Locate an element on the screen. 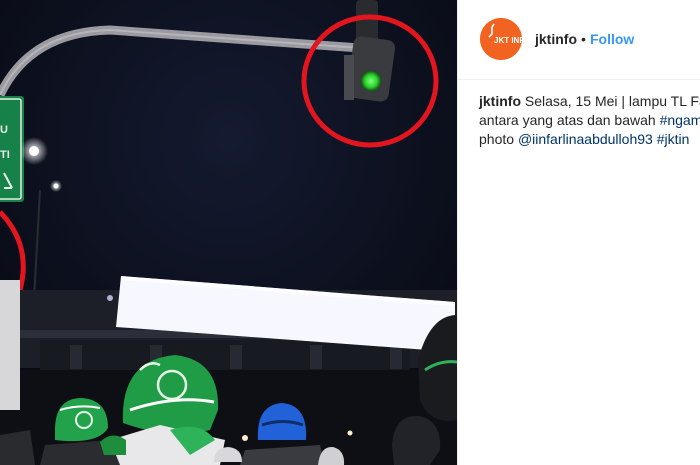  caption-text-2: antara yang atas dan bawah is located at coordinates (569, 120).